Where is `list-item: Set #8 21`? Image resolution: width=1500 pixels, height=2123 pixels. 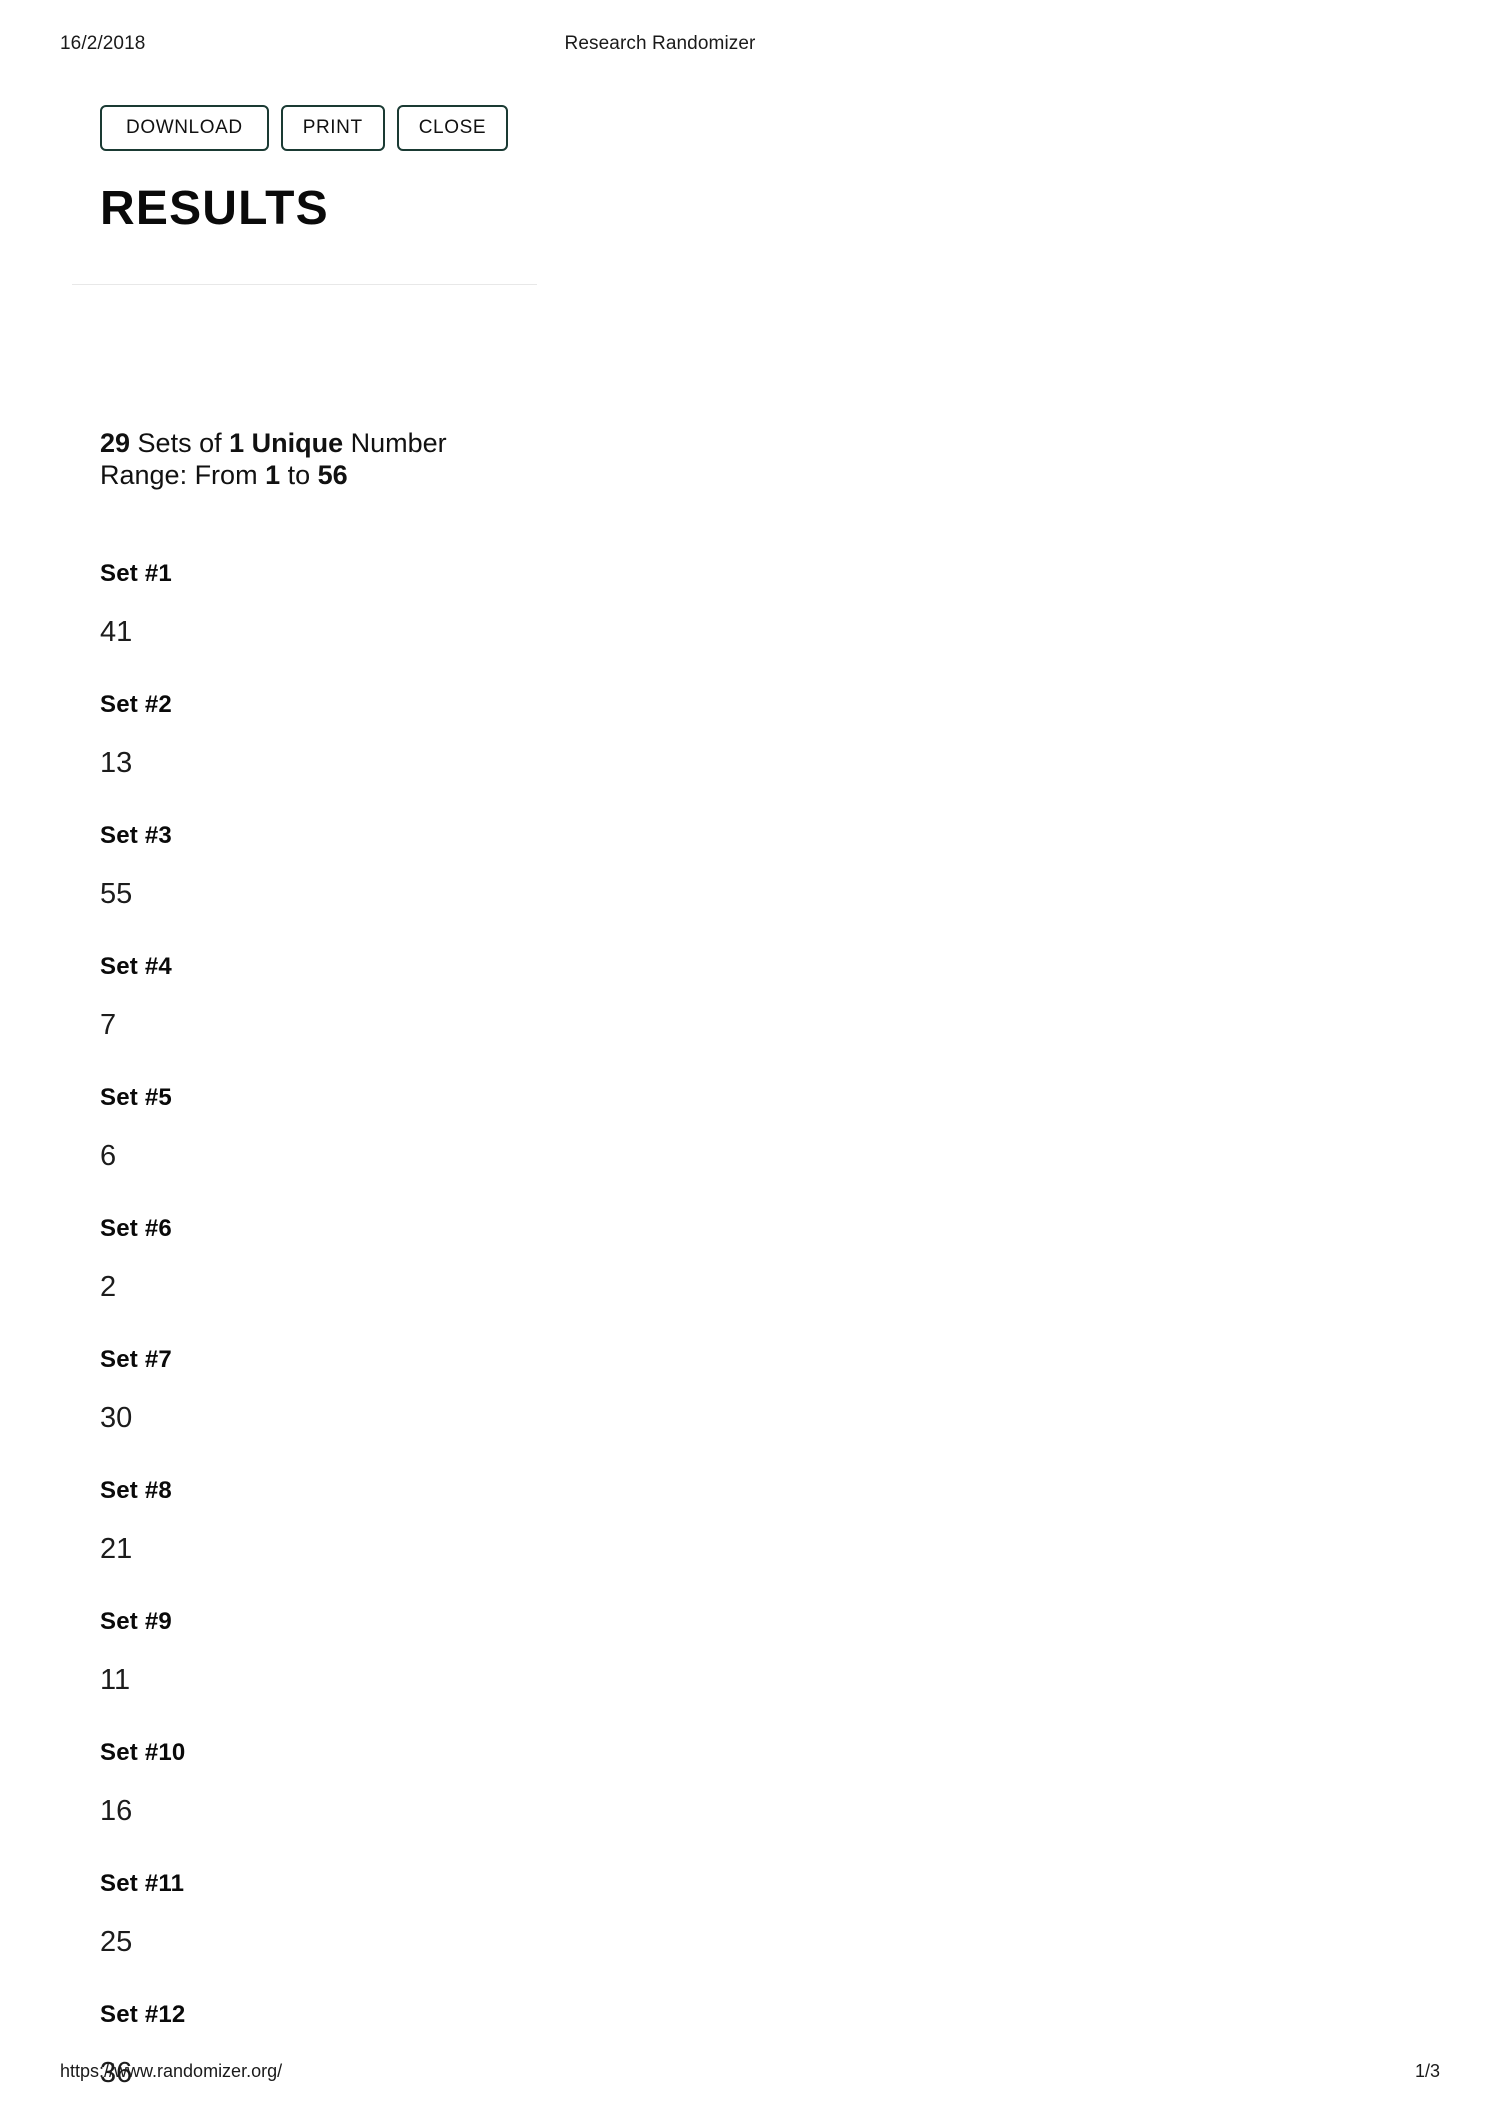
list-item: Set #8 21 is located at coordinates (360, 1522).